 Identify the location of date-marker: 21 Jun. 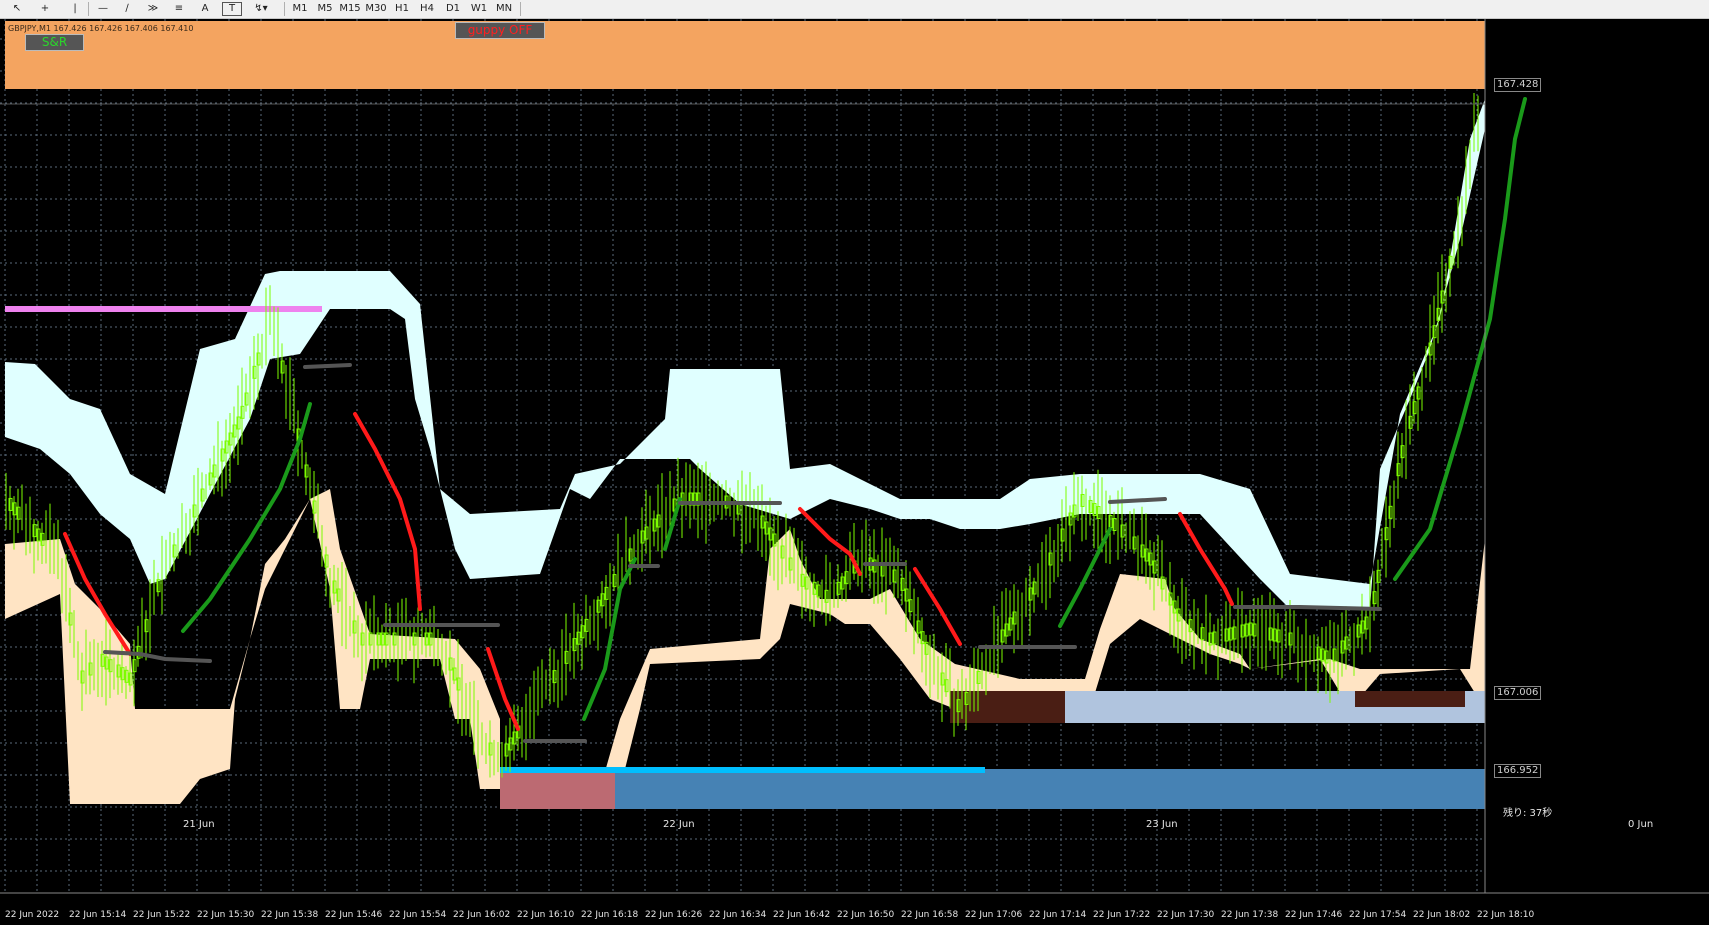
(199, 824).